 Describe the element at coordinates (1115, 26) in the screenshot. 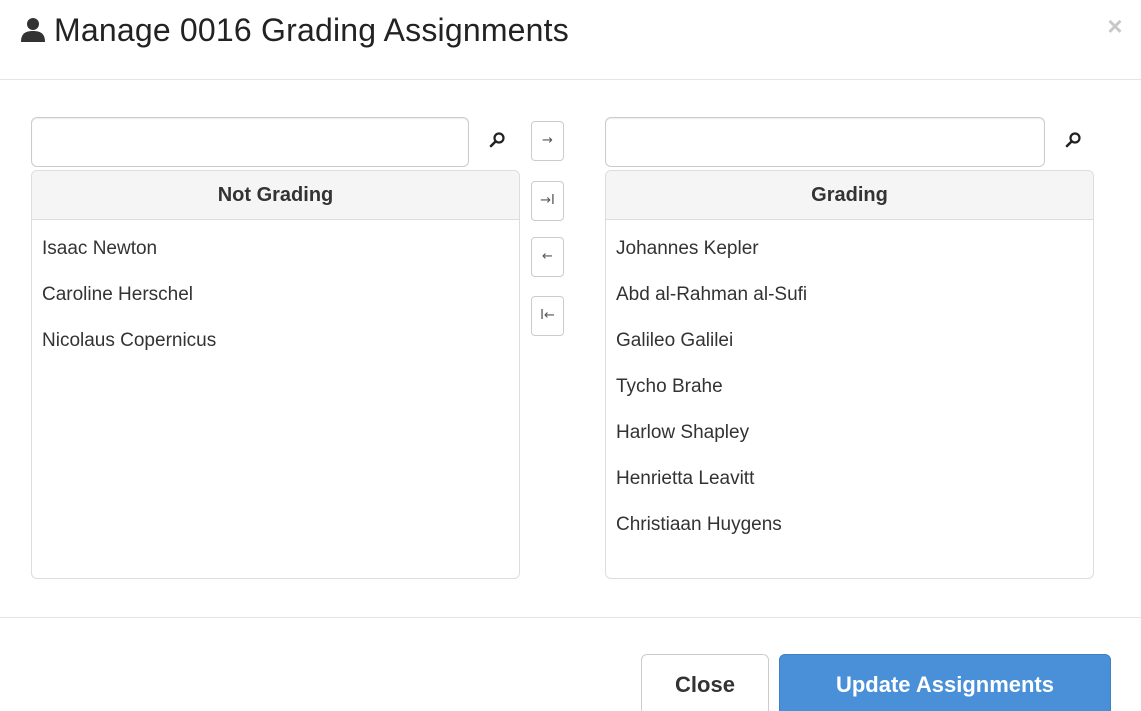

I see `close-icon: ×` at that location.